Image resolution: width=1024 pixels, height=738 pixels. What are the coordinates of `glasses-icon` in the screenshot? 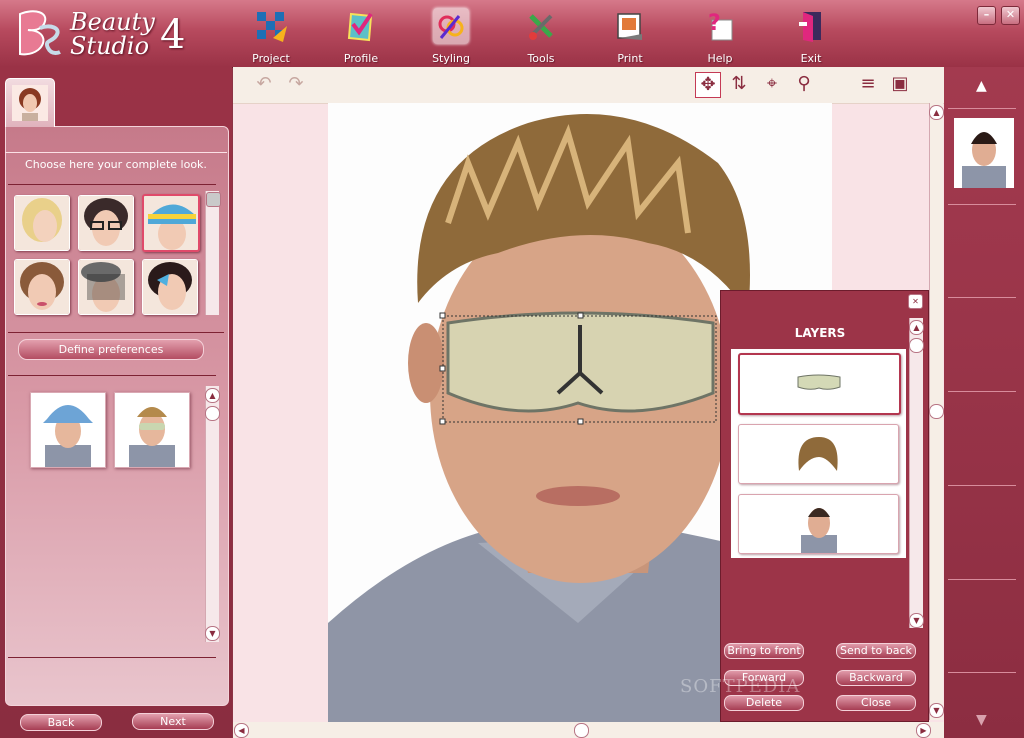 It's located at (819, 382).